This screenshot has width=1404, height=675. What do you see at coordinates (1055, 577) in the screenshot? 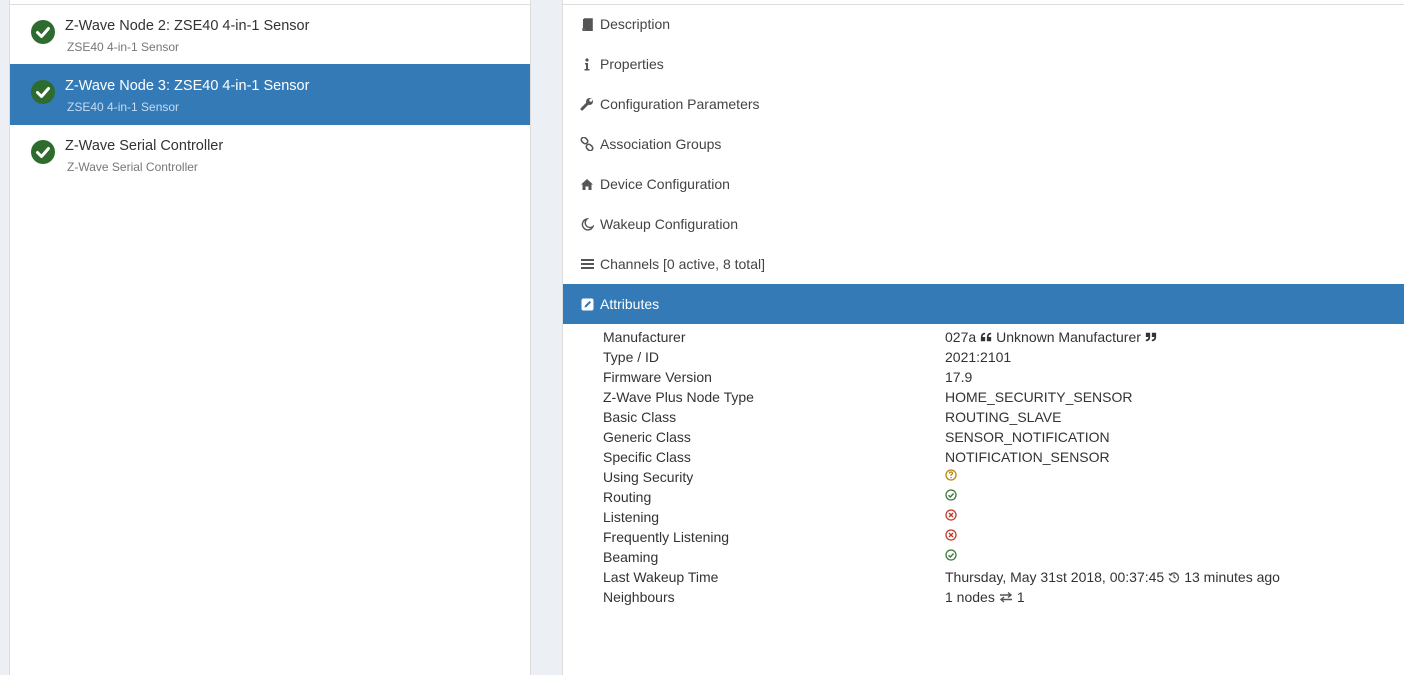
I see `wakeup-timestamp: Thursday, May 31st 2018, 00:37:45` at bounding box center [1055, 577].